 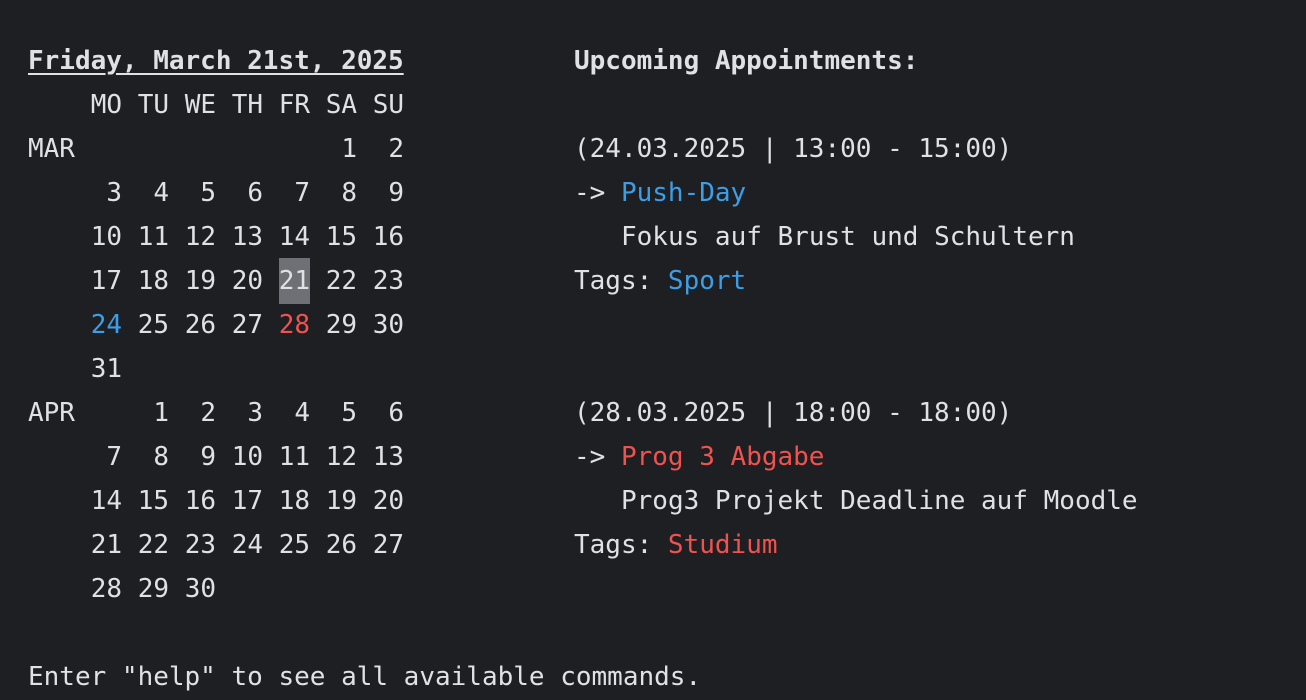 What do you see at coordinates (294, 281) in the screenshot?
I see `today-highlight: 21` at bounding box center [294, 281].